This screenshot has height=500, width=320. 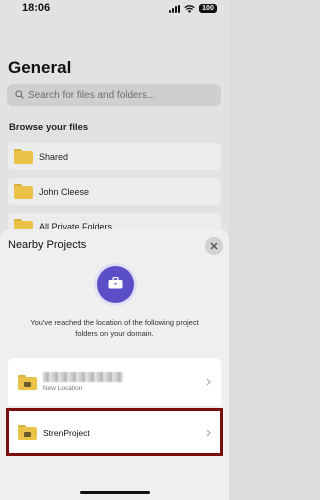 I want to click on browse-section-label: Browse your files, so click(x=49, y=127).